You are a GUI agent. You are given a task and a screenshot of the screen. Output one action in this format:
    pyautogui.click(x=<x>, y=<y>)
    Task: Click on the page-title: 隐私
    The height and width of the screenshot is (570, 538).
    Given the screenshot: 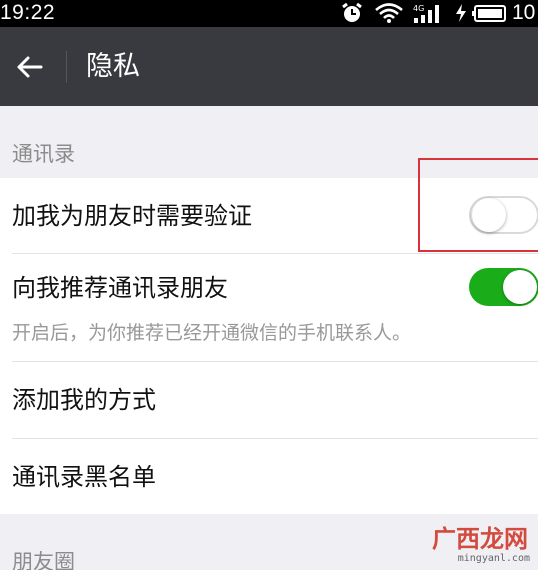 What is the action you would take?
    pyautogui.click(x=113, y=66)
    